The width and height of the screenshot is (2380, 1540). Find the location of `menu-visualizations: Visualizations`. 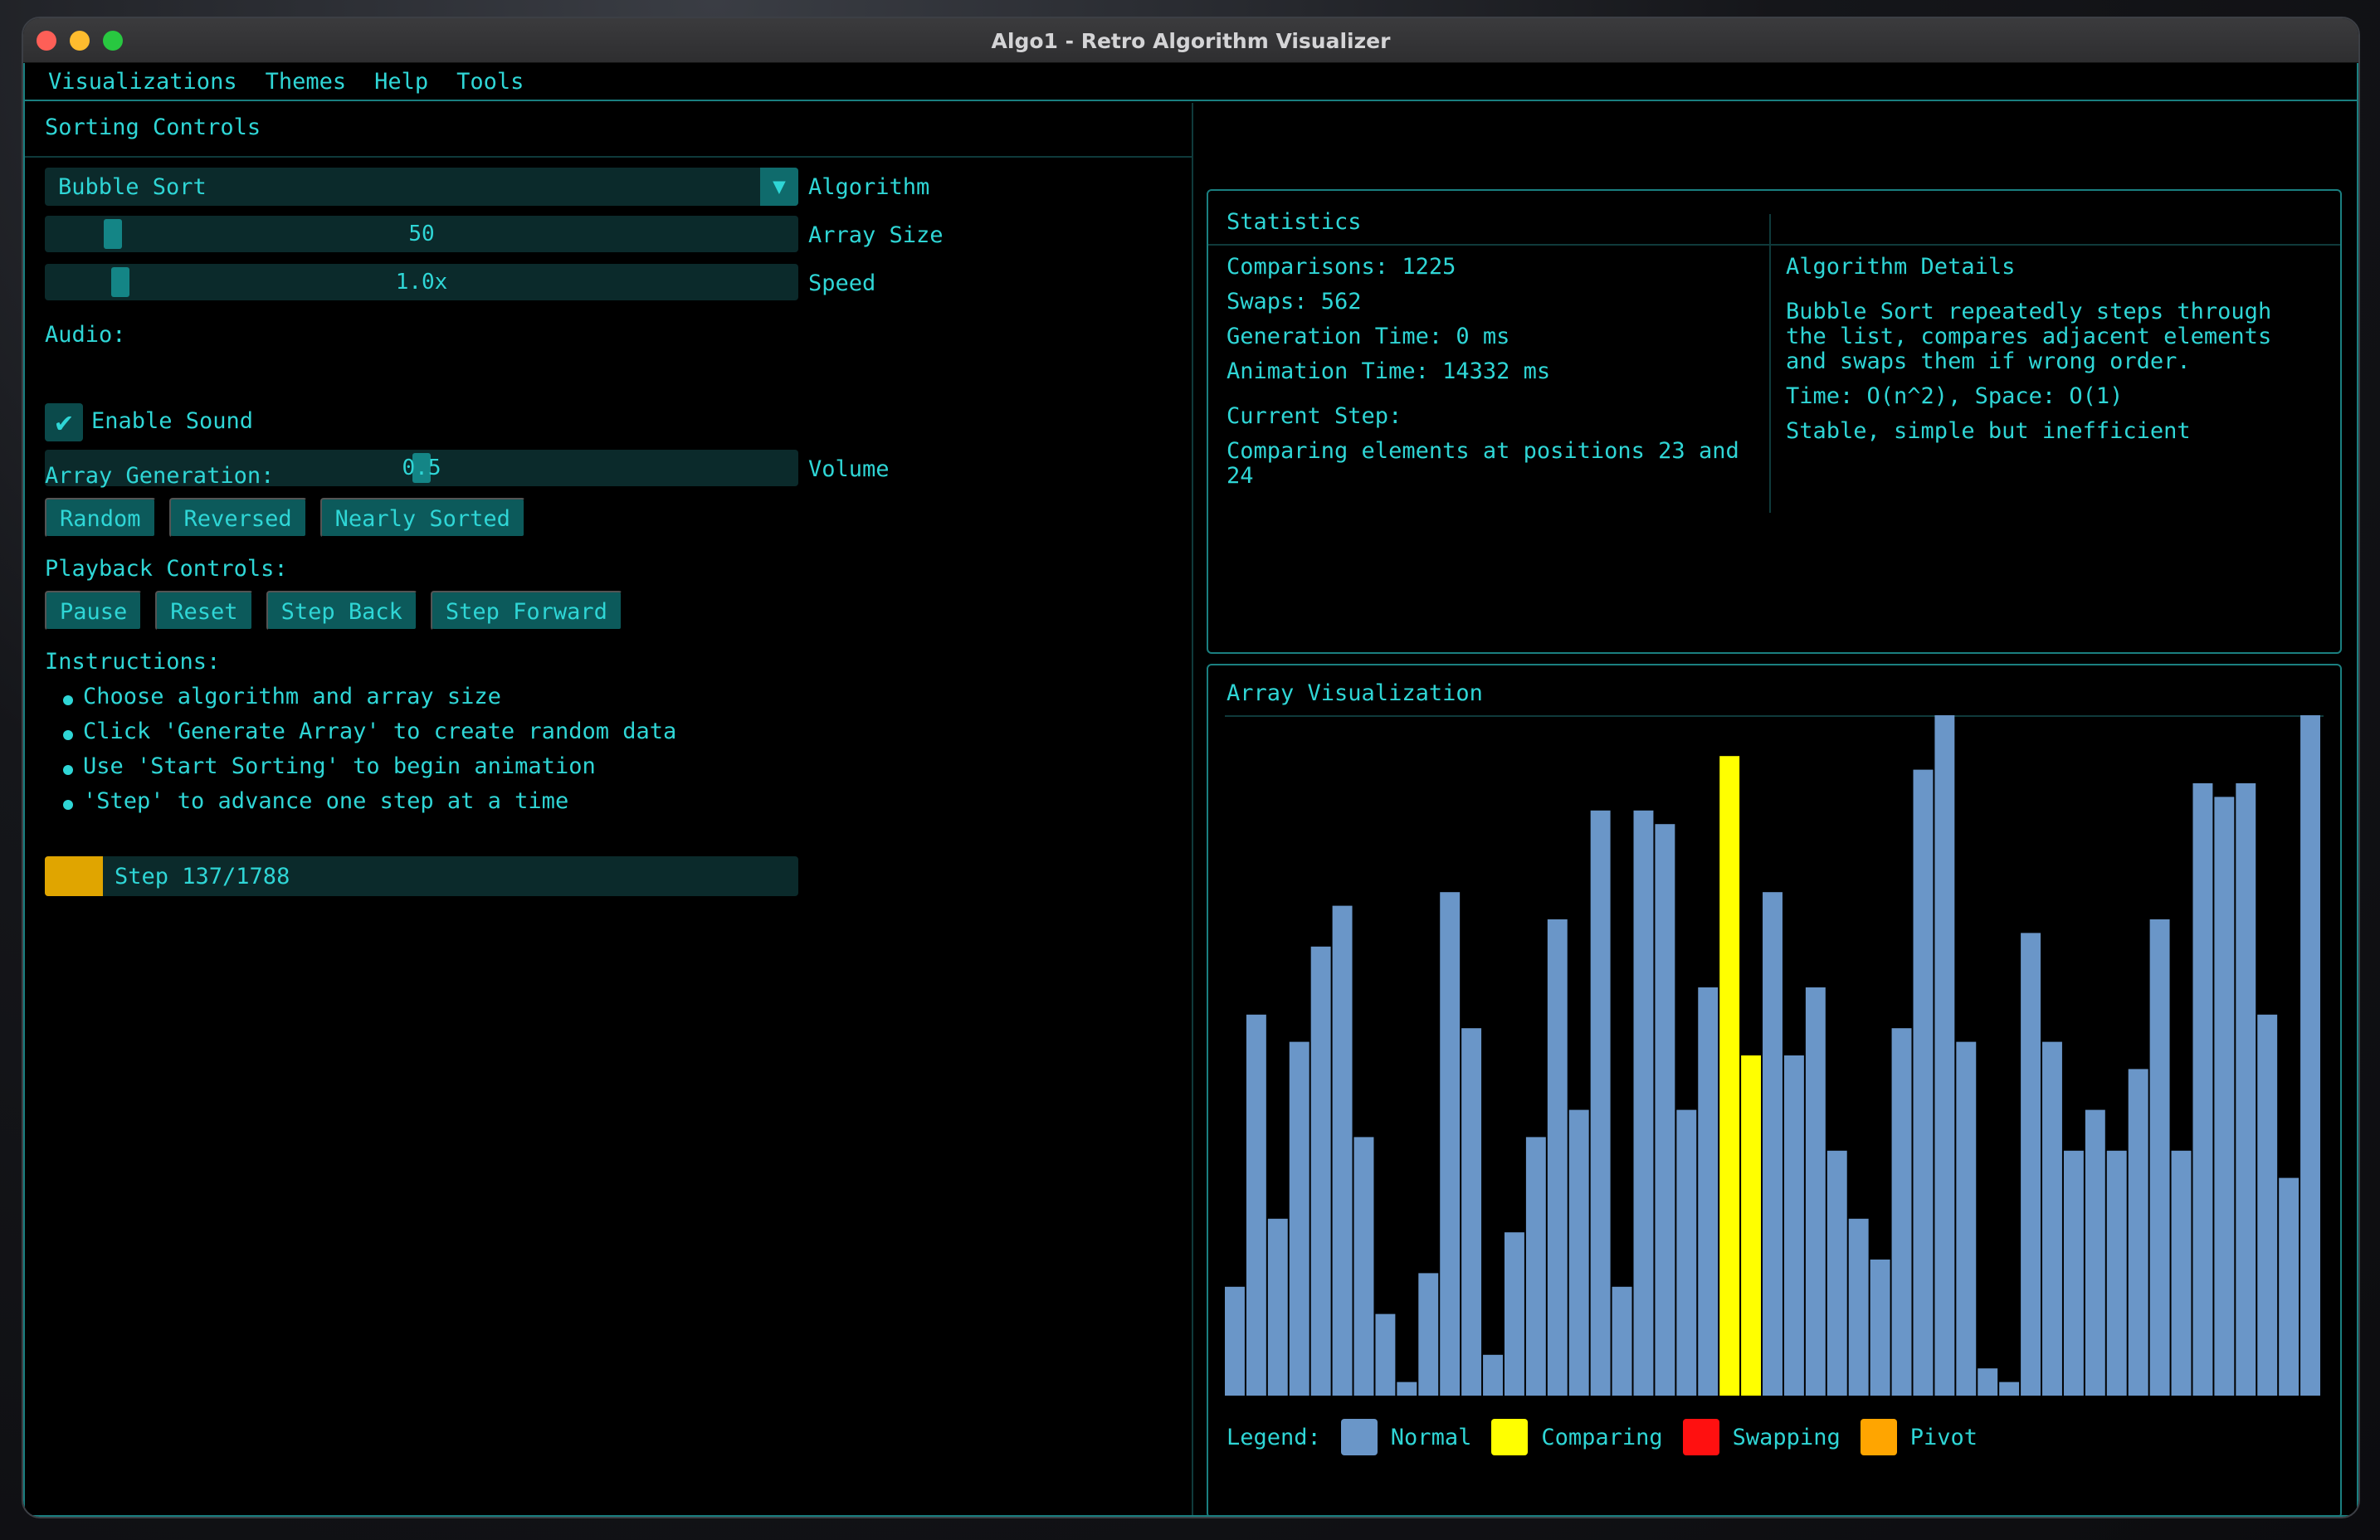

menu-visualizations: Visualizations is located at coordinates (142, 82).